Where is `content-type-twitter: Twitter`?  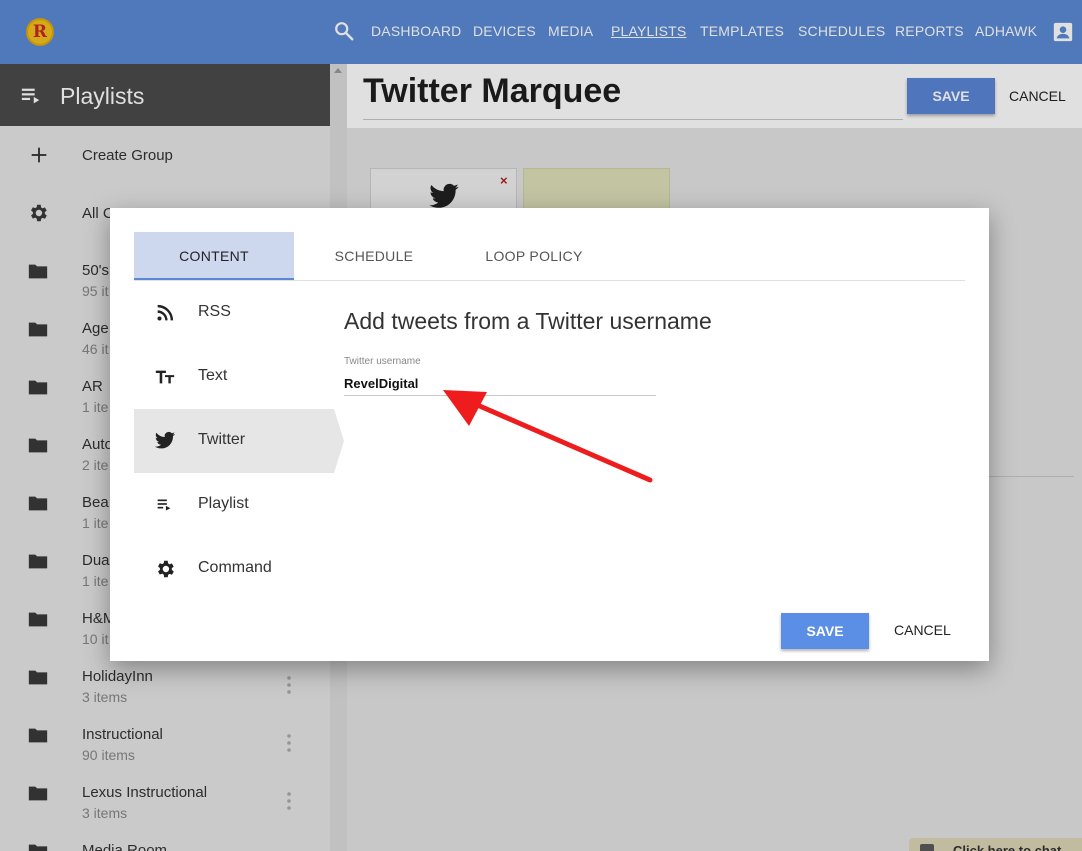
content-type-twitter: Twitter is located at coordinates (234, 441).